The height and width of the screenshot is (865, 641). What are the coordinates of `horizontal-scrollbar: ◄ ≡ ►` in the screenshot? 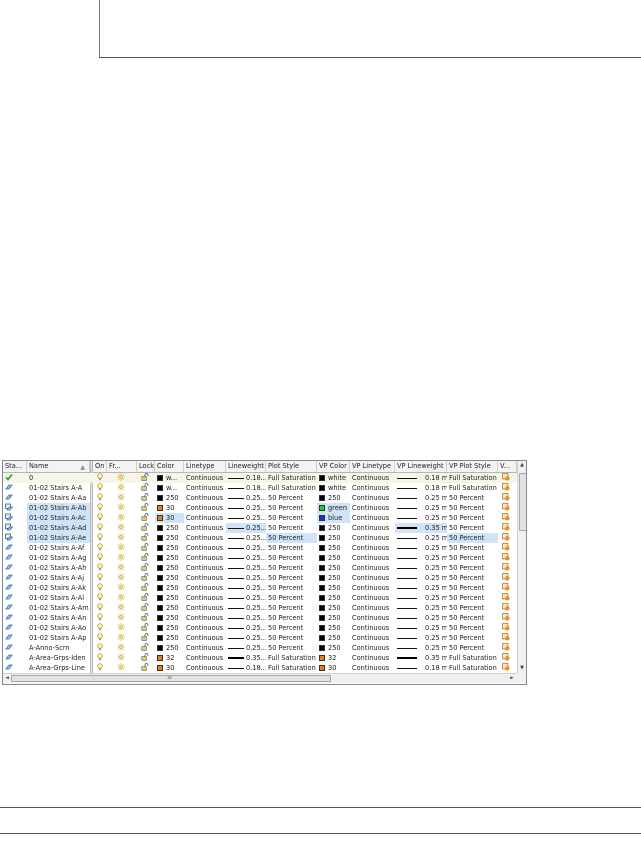 It's located at (260, 678).